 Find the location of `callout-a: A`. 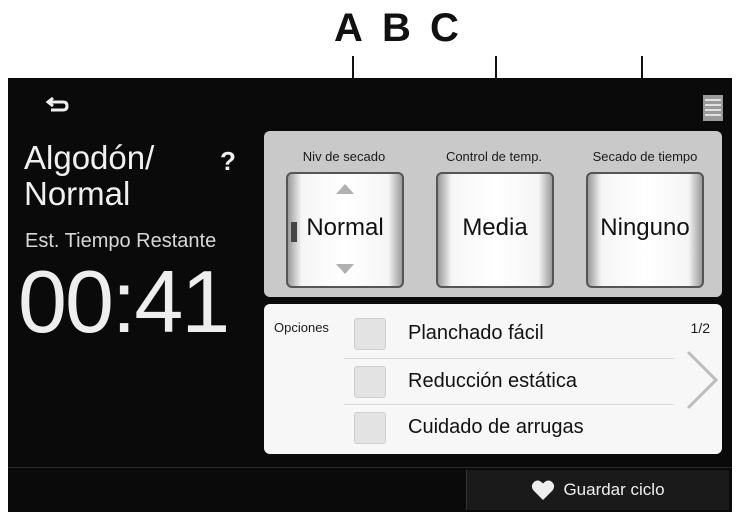

callout-a: A is located at coordinates (348, 28).